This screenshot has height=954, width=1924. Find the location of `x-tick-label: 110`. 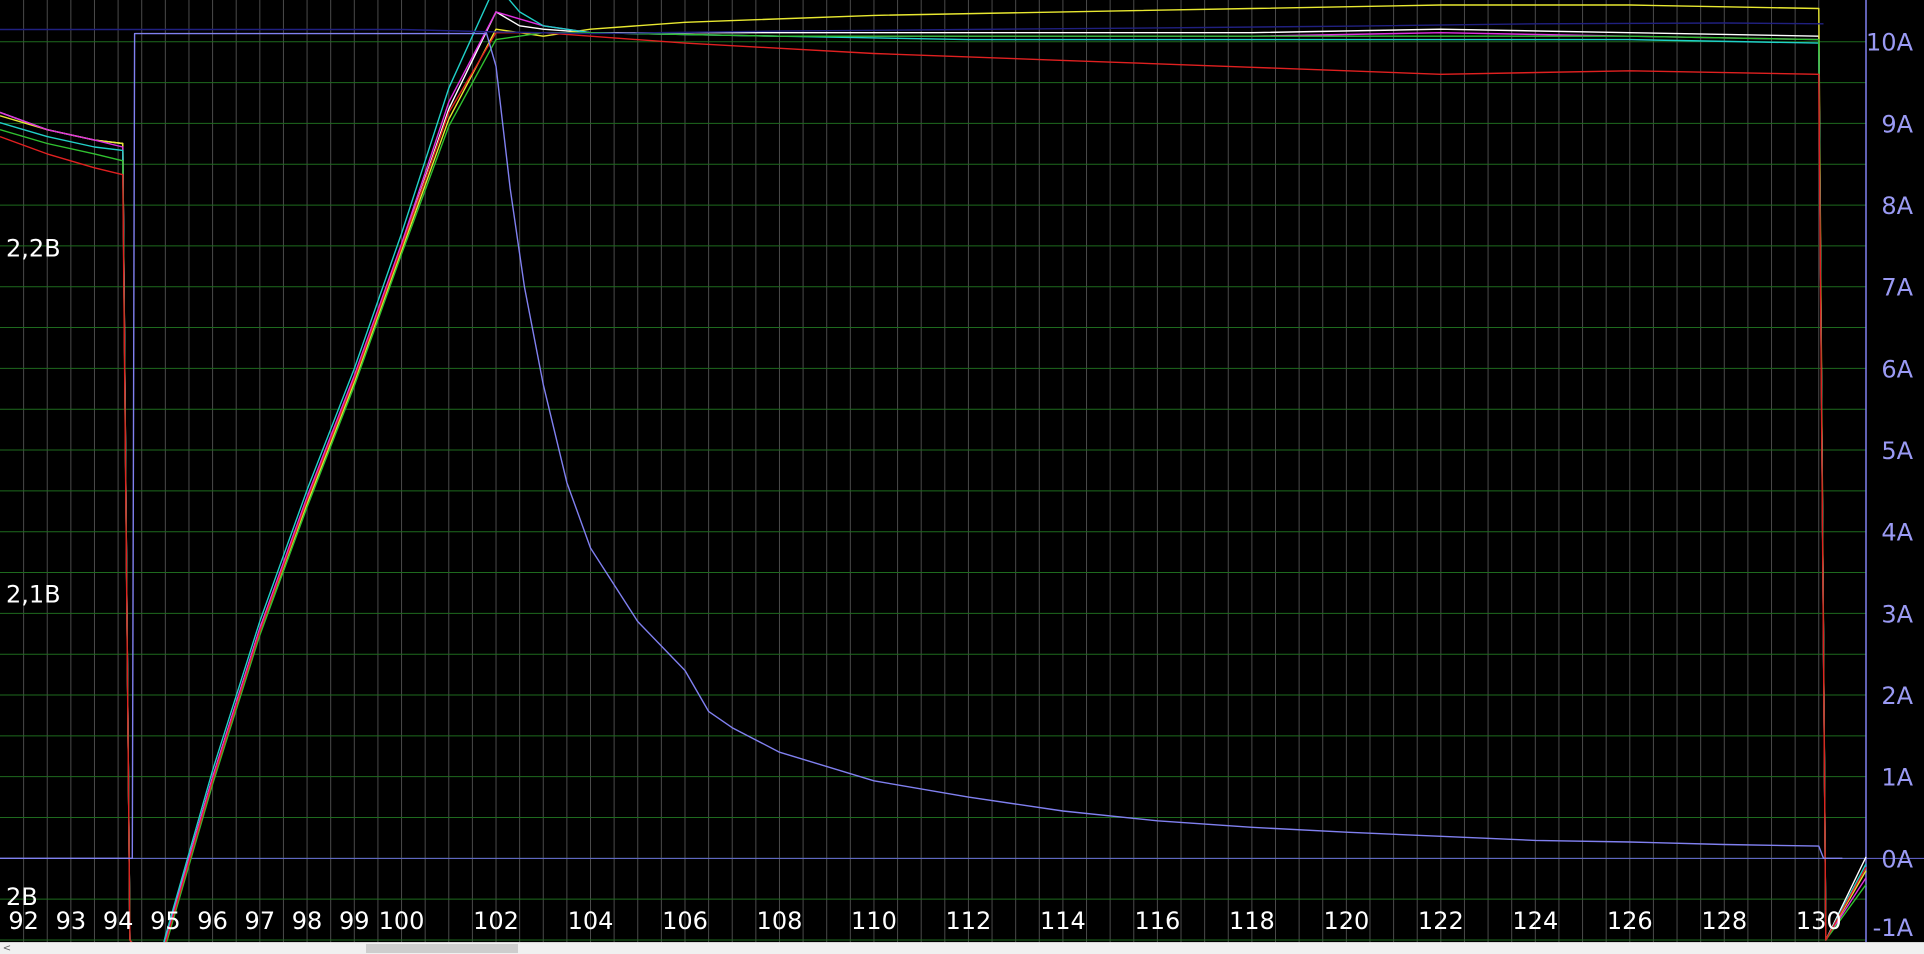

x-tick-label: 110 is located at coordinates (874, 921).